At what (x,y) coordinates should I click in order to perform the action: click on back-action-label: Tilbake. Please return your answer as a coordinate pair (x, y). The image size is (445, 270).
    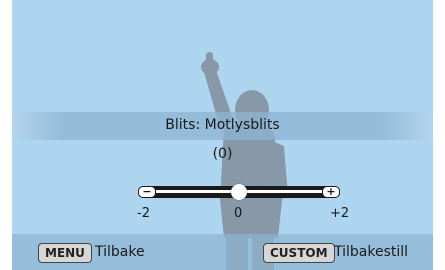
    Looking at the image, I should click on (120, 252).